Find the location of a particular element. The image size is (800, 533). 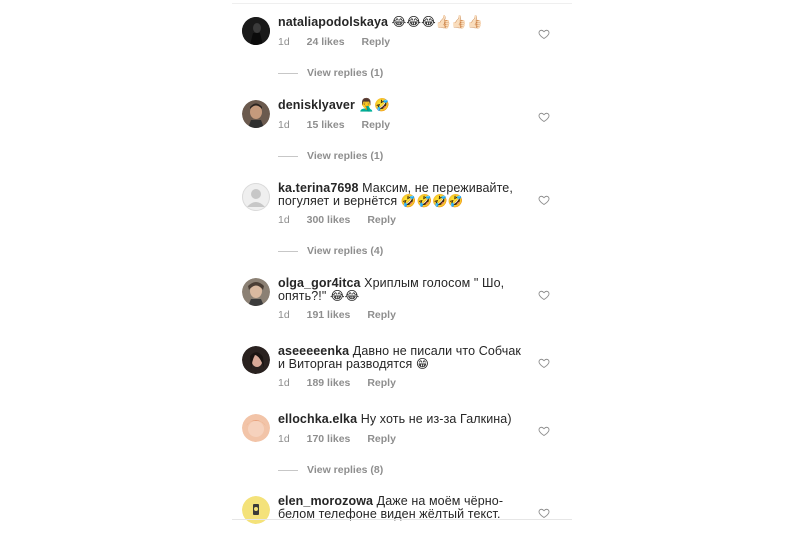

comment-username: ellochka.elka is located at coordinates (317, 419).